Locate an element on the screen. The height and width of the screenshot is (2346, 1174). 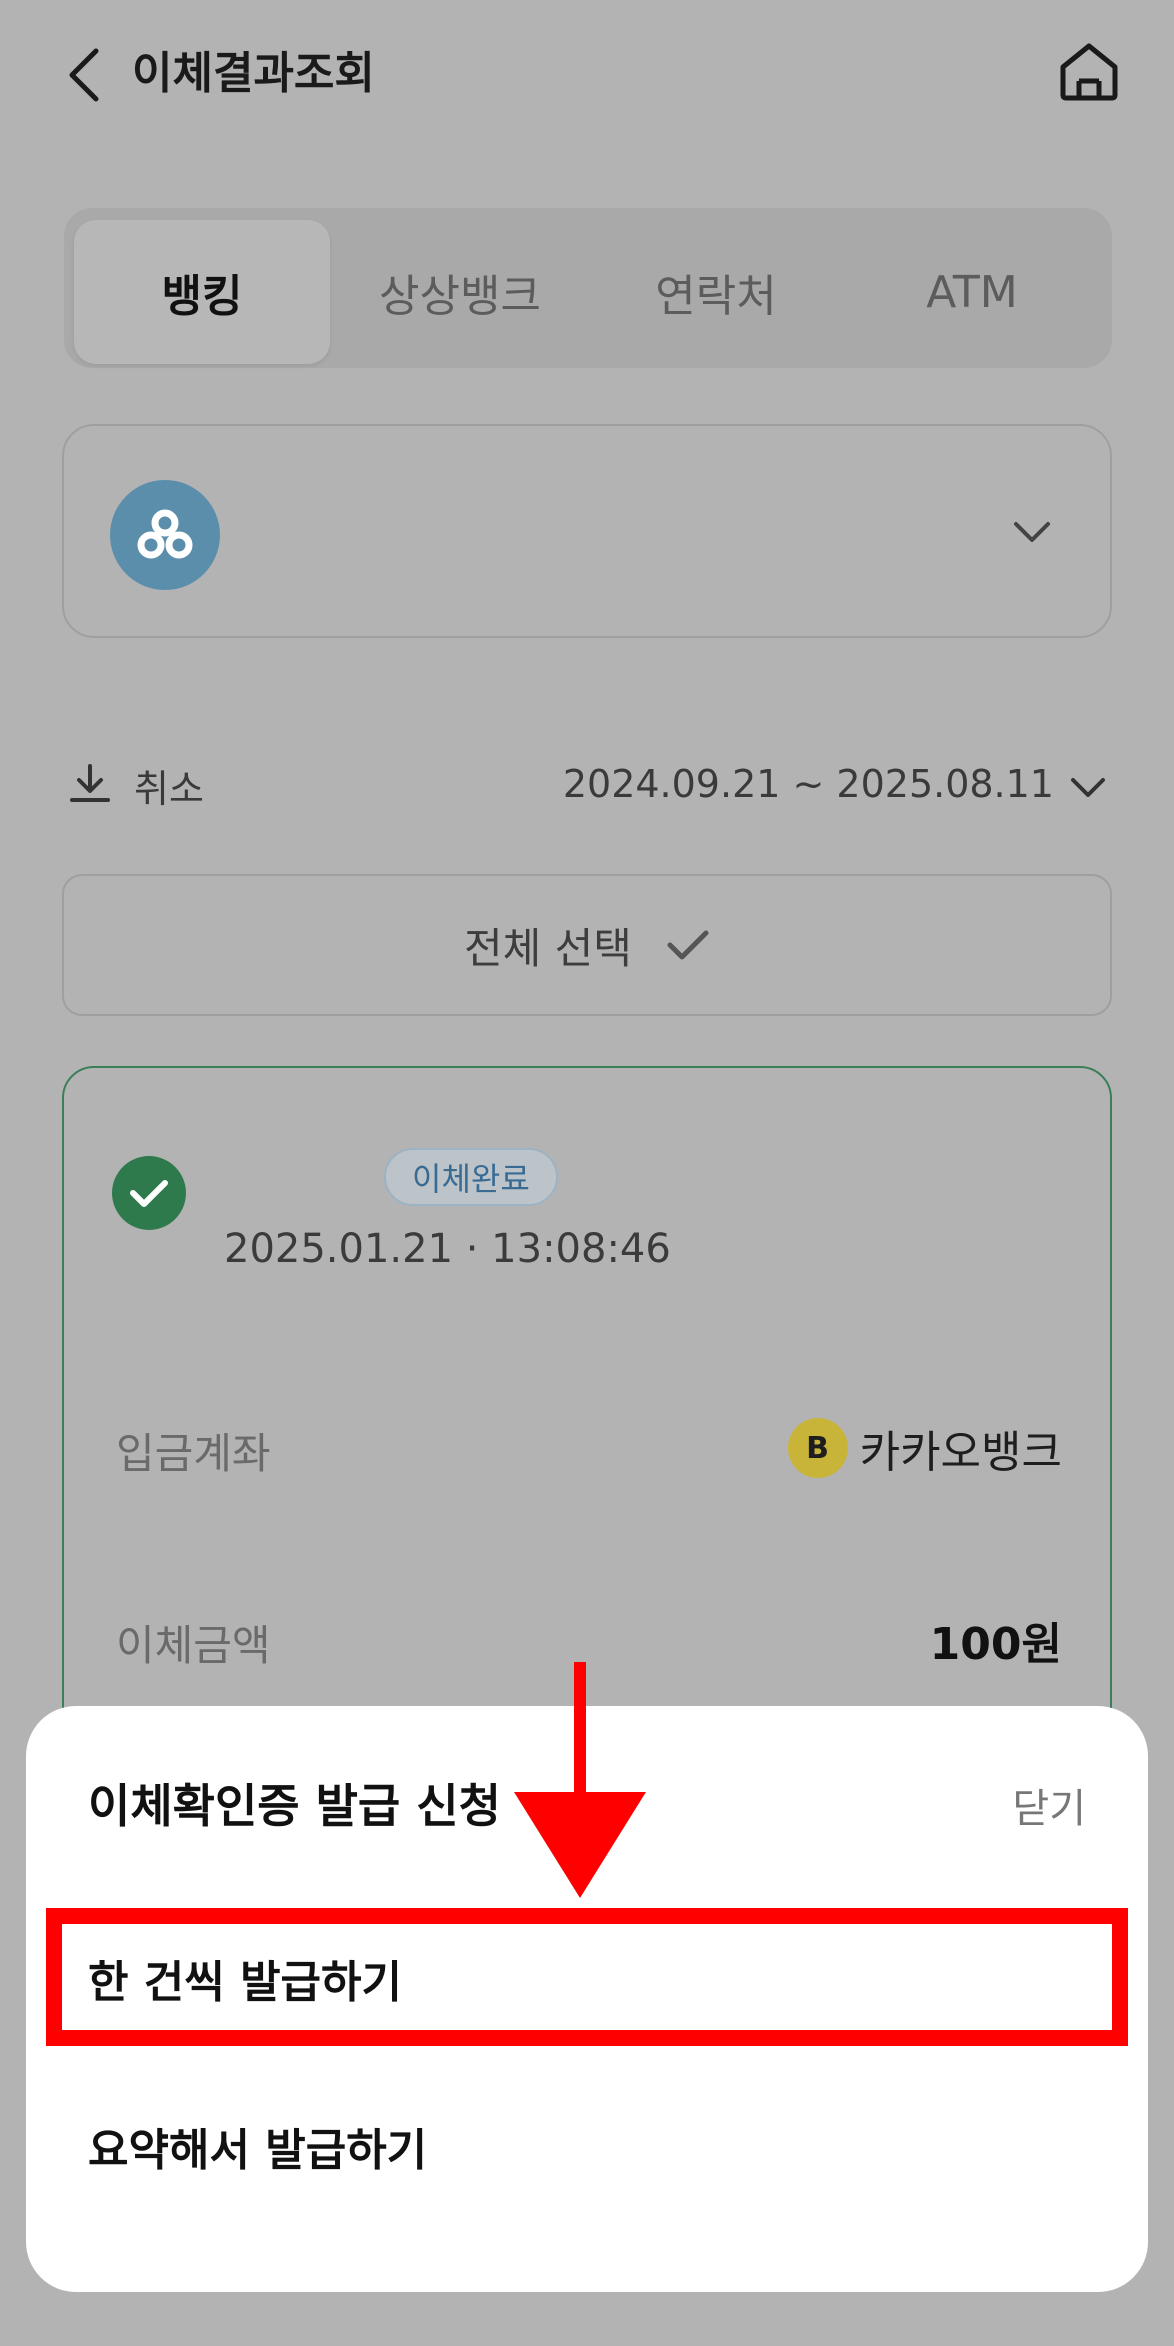
download-icon is located at coordinates (90, 784).